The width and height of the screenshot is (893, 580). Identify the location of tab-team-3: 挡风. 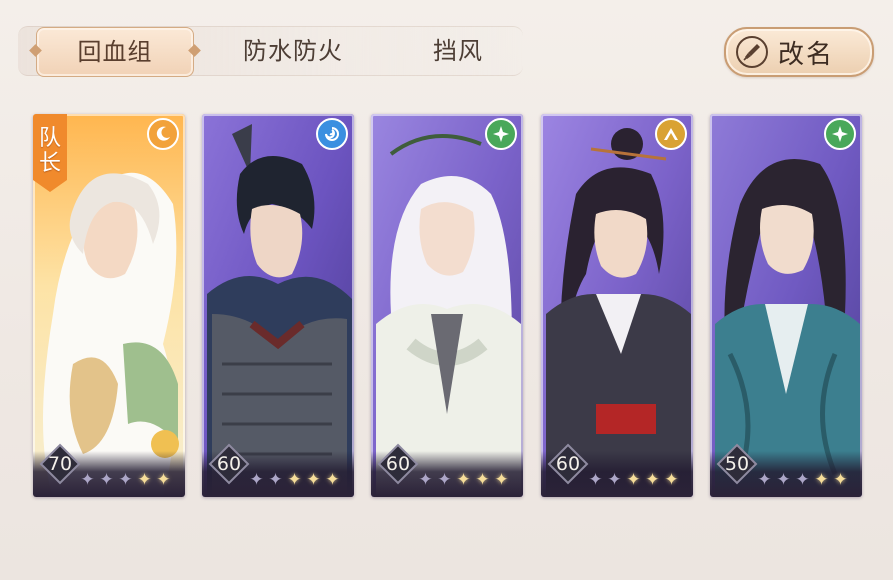
(458, 51).